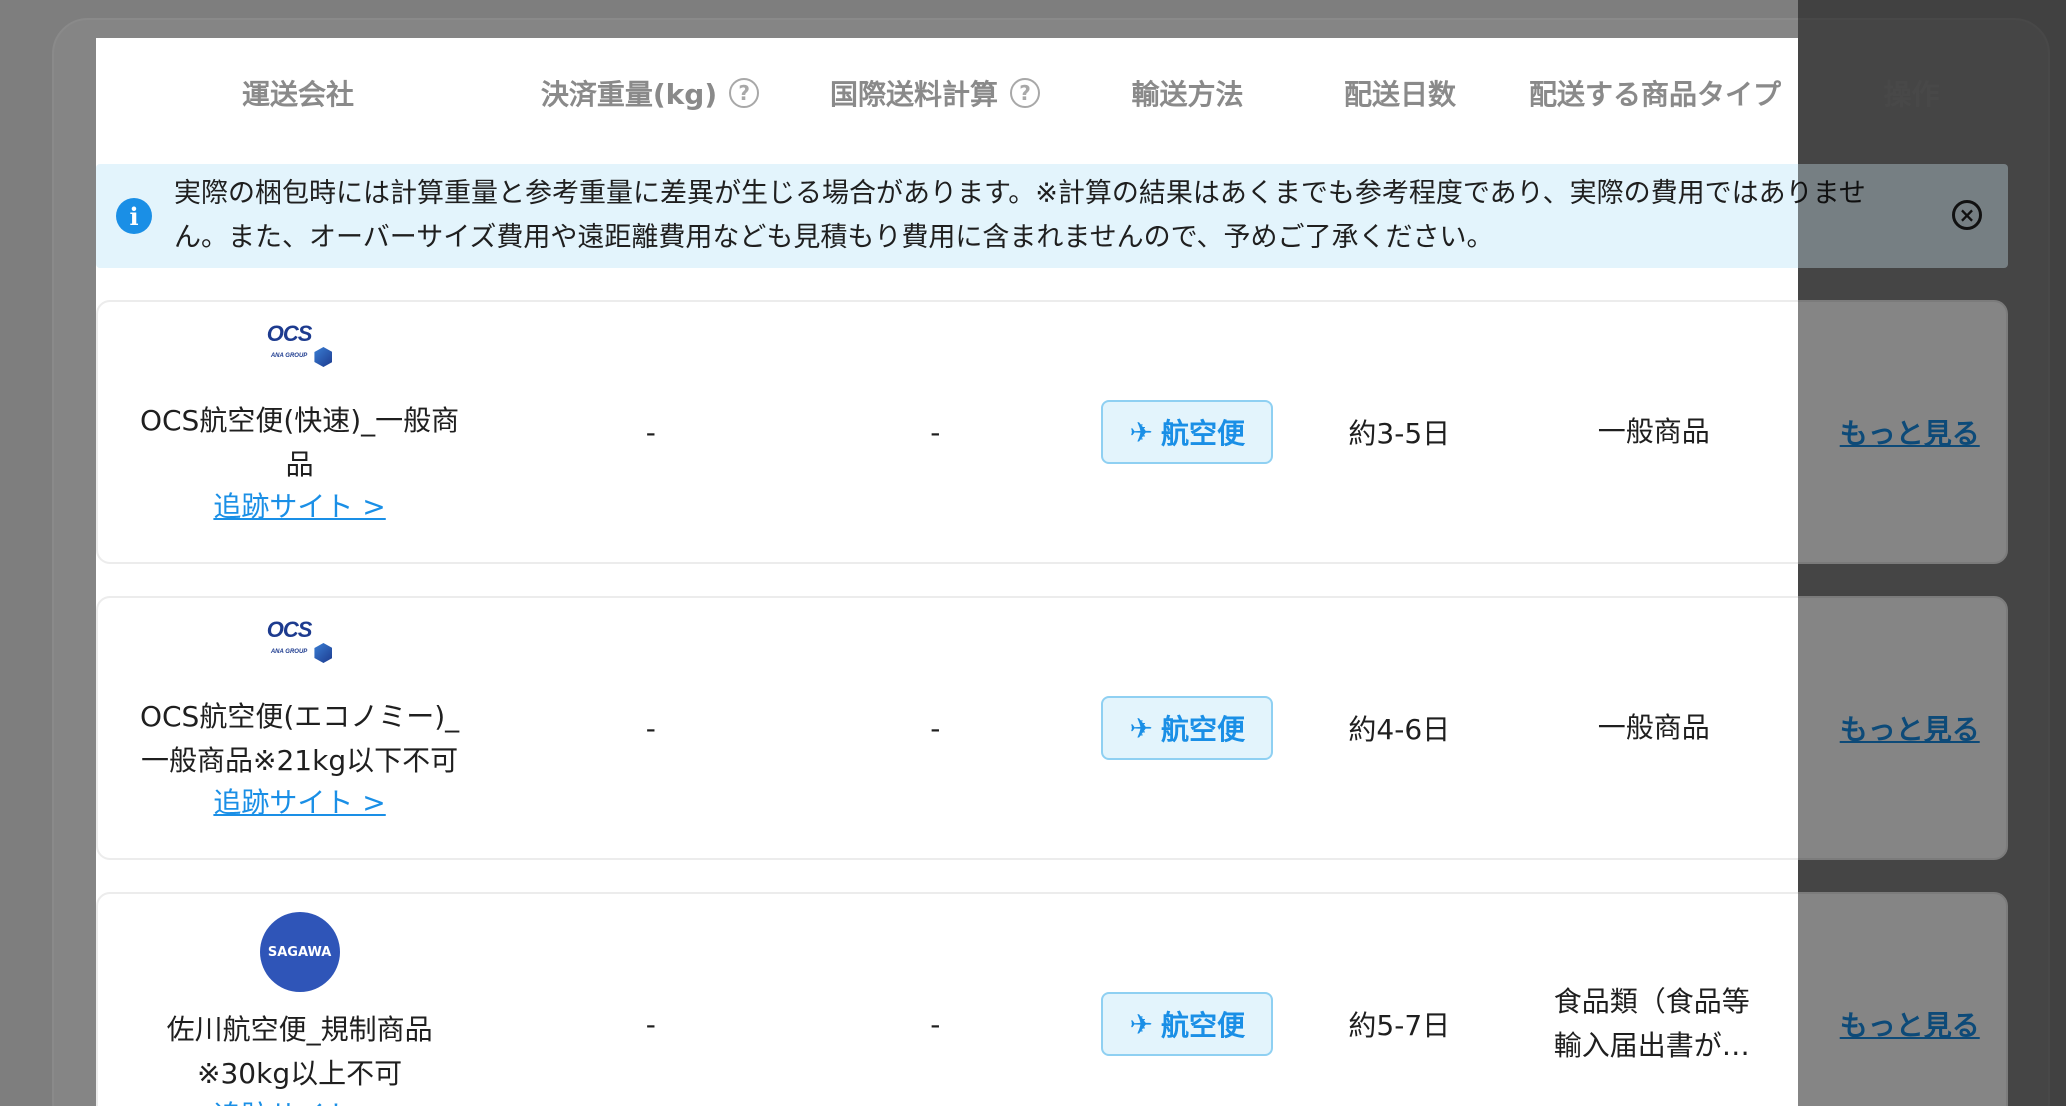 Image resolution: width=2066 pixels, height=1106 pixels. I want to click on column-intl-fee: 国際送料計算, so click(913, 94).